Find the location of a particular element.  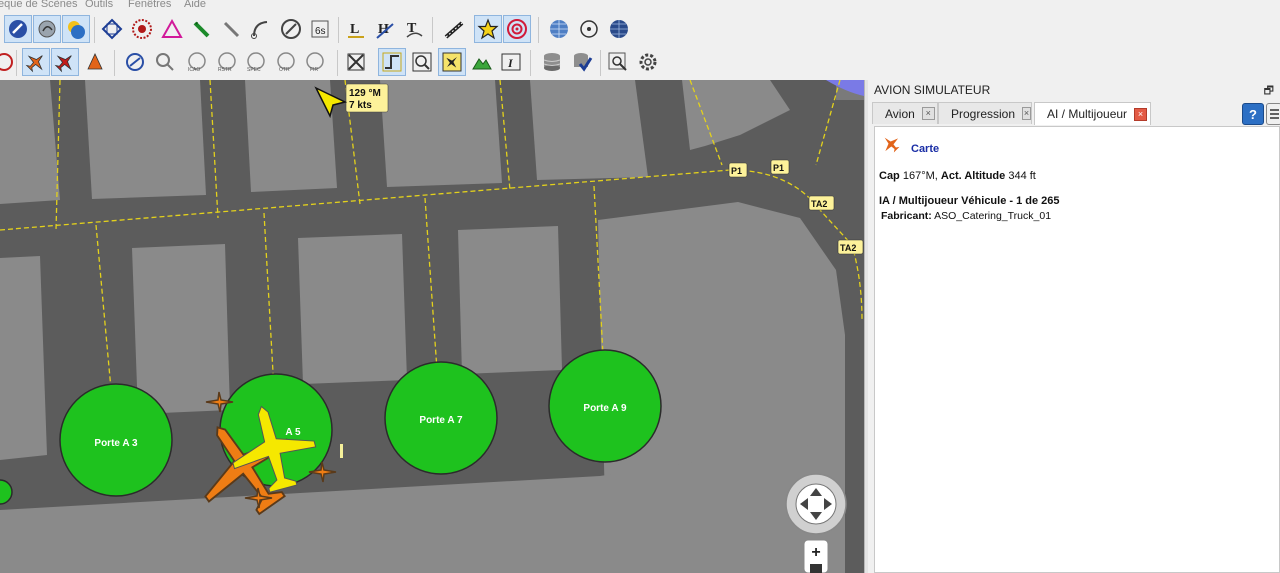

day-night-icon is located at coordinates (76, 29).